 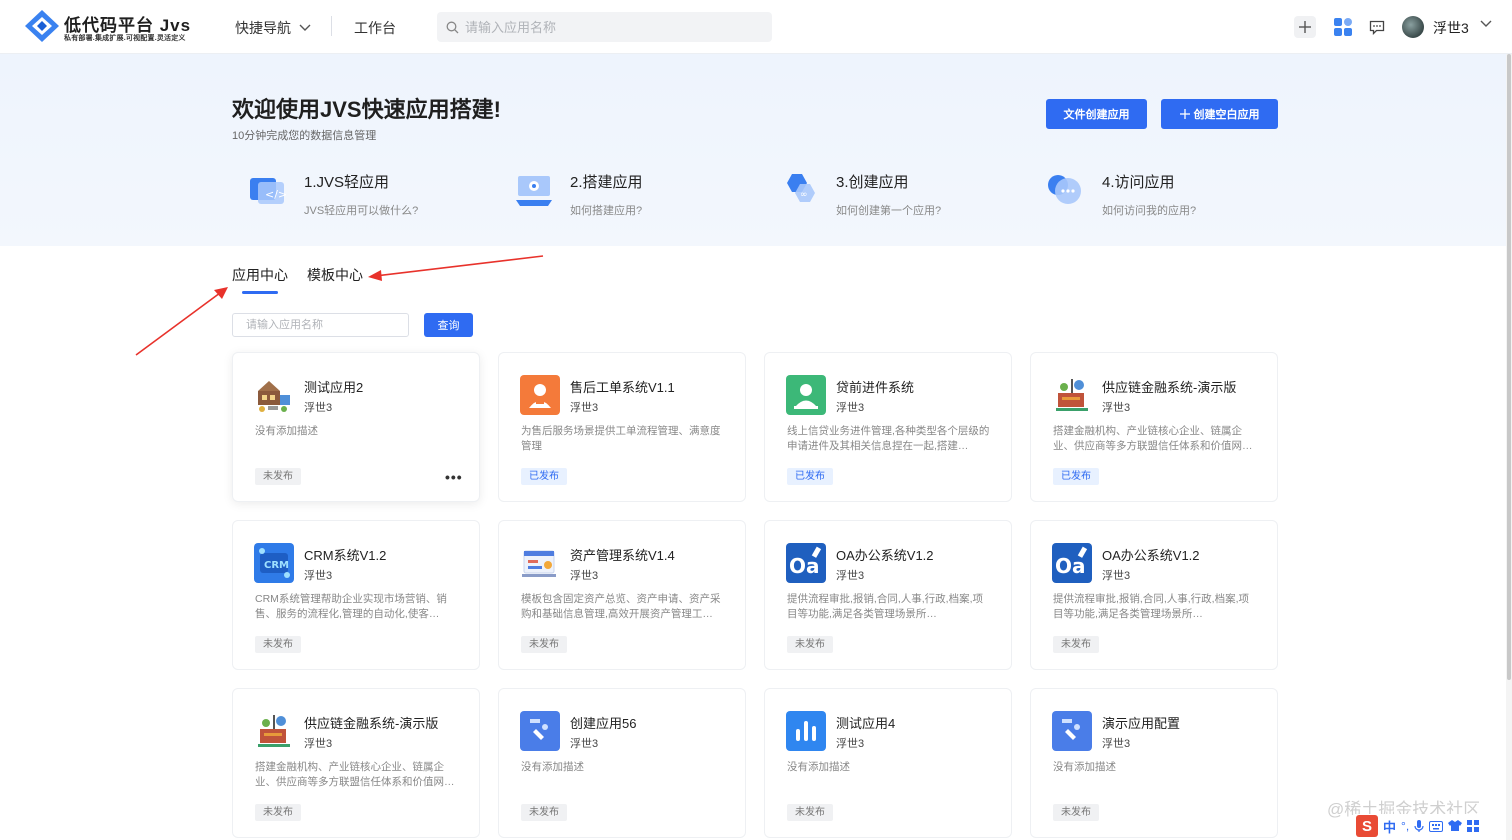 What do you see at coordinates (320, 325) in the screenshot?
I see `app-name-filter-input` at bounding box center [320, 325].